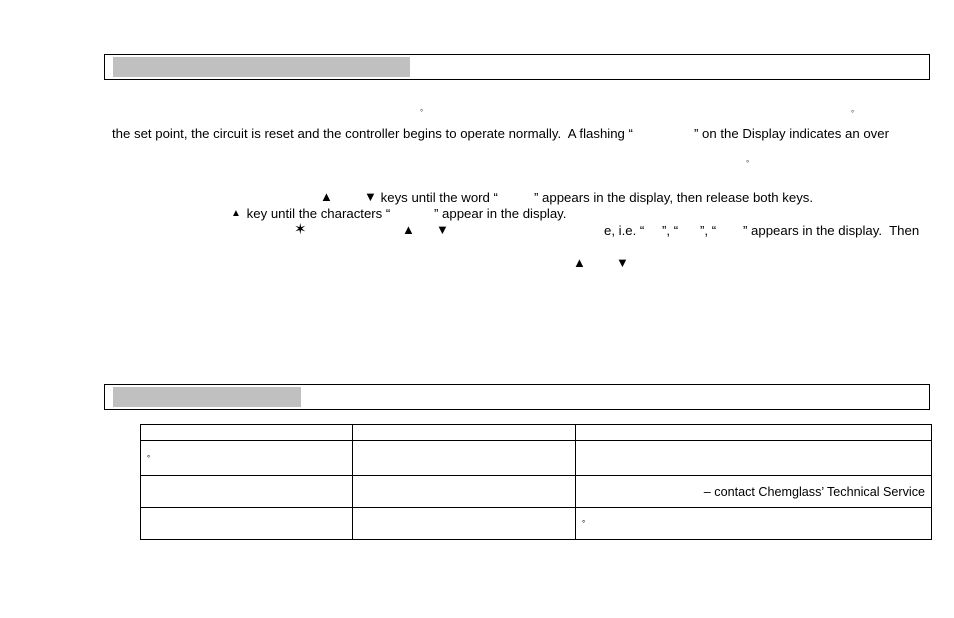  I want to click on body-line-4-end: ” appears in the display. Then, so click(831, 230).